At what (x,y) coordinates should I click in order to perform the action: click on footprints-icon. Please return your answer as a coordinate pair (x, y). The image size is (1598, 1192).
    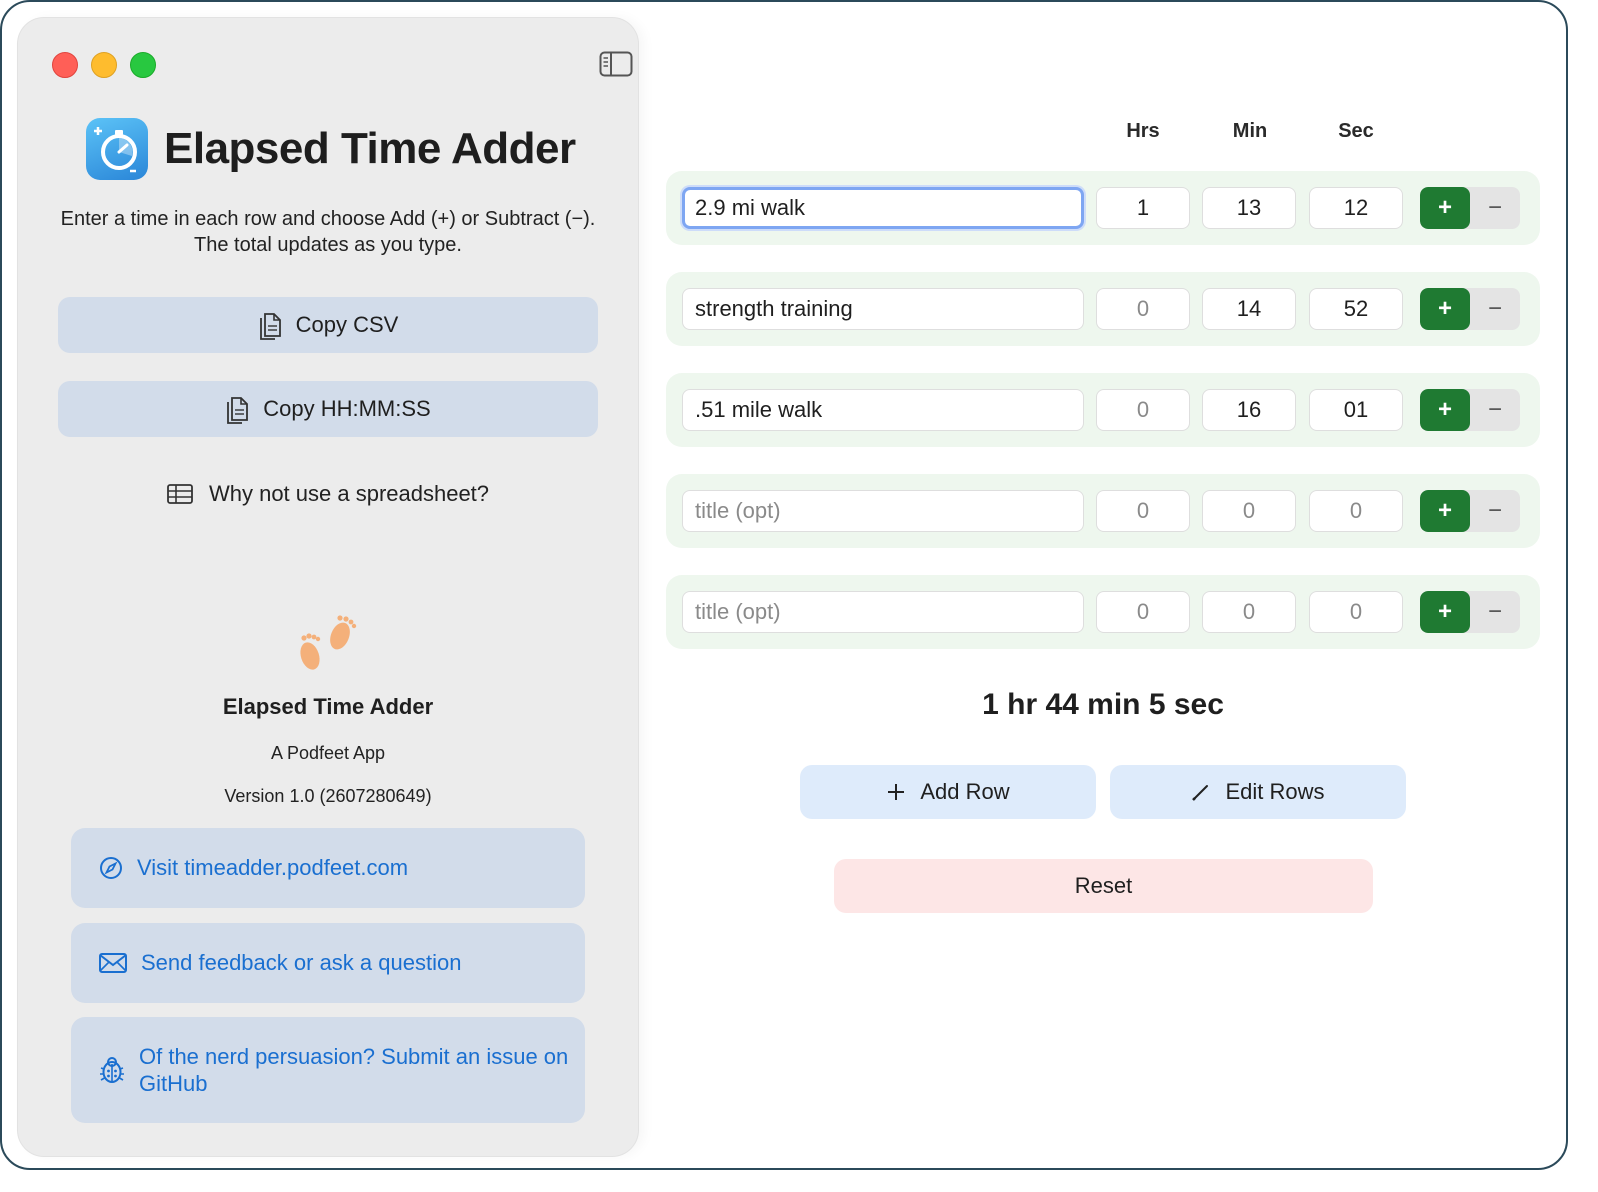
    Looking at the image, I should click on (328, 642).